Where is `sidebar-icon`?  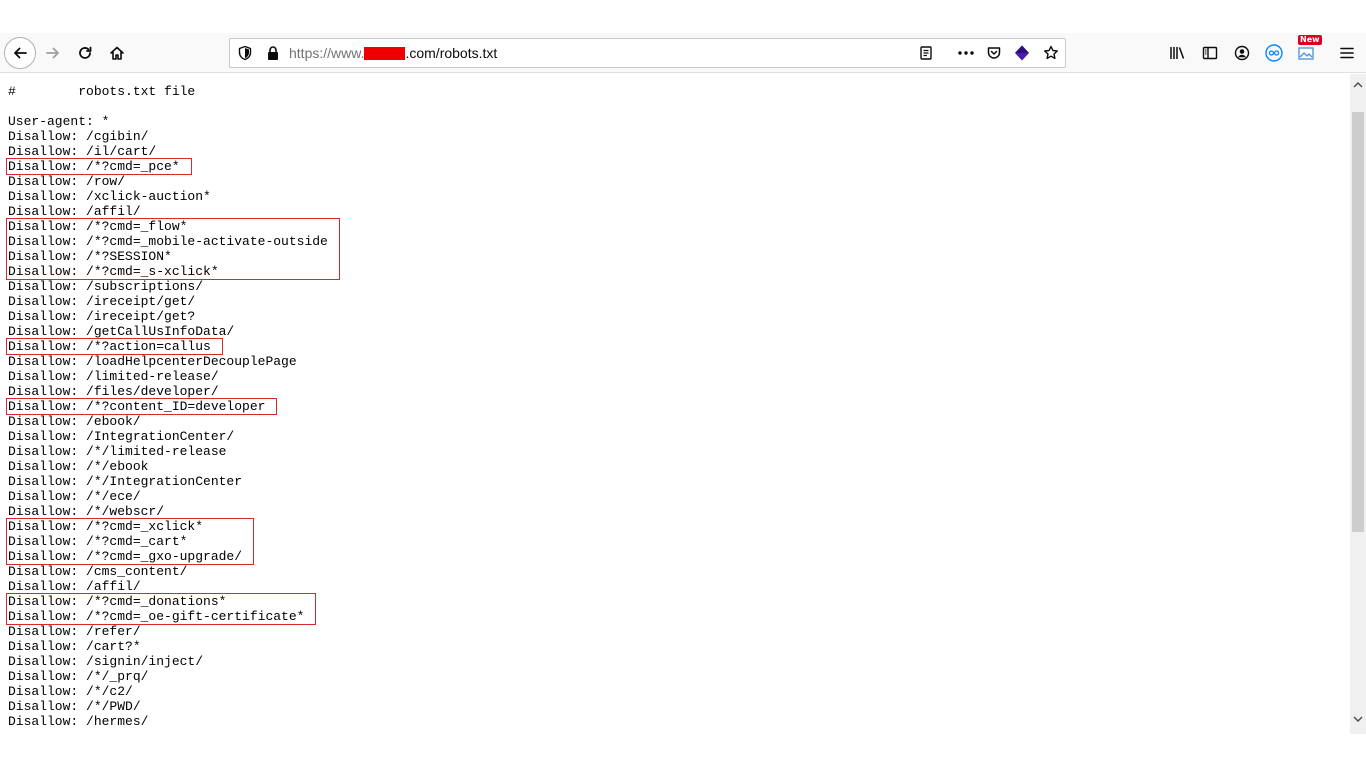 sidebar-icon is located at coordinates (1210, 53).